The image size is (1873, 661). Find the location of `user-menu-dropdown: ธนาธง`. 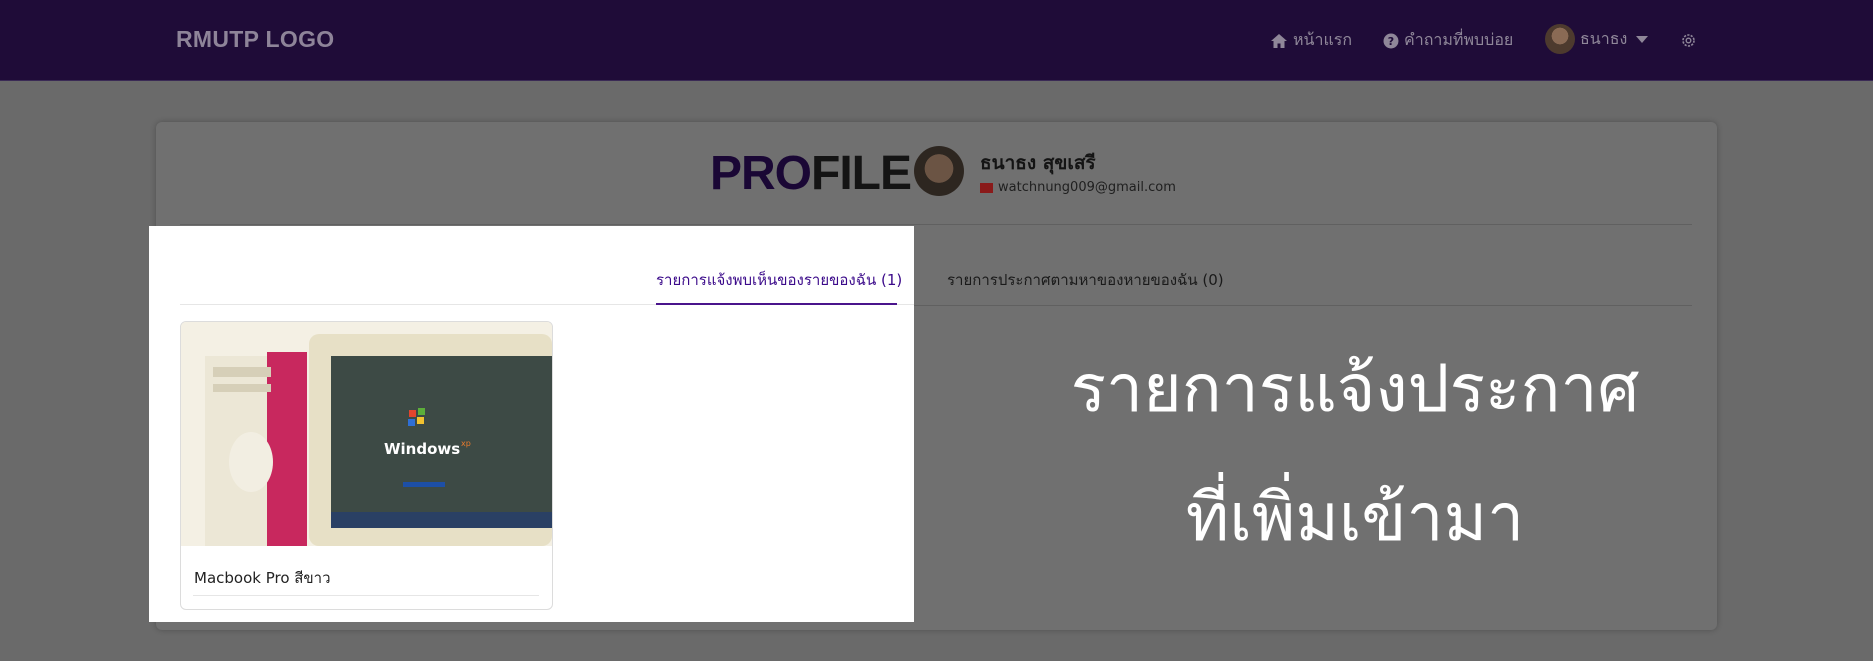

user-menu-dropdown: ธนาธง is located at coordinates (1597, 39).